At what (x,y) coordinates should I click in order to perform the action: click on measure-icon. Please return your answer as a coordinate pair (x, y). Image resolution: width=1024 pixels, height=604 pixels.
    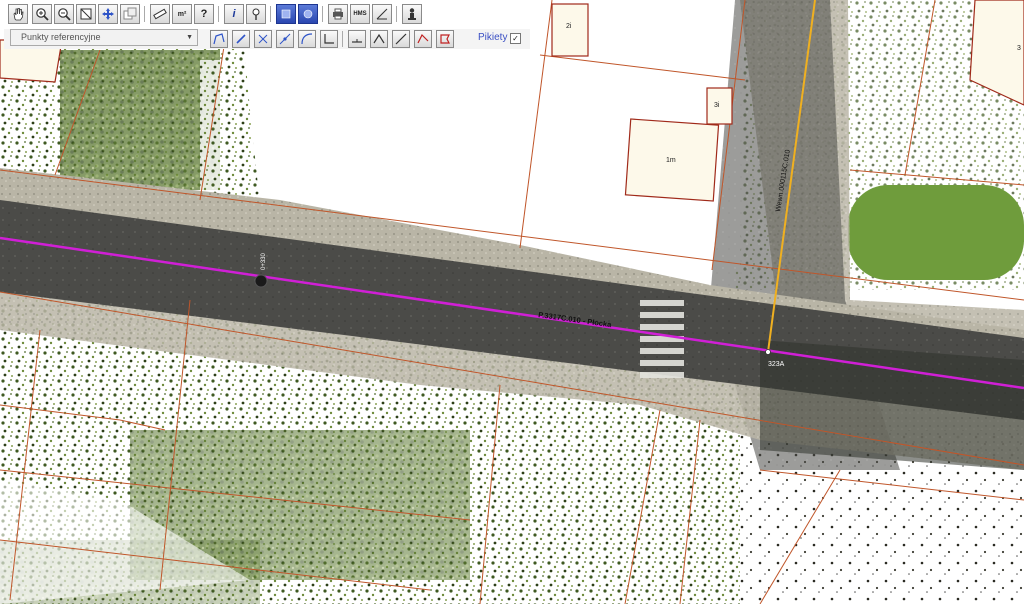
    Looking at the image, I should click on (160, 14).